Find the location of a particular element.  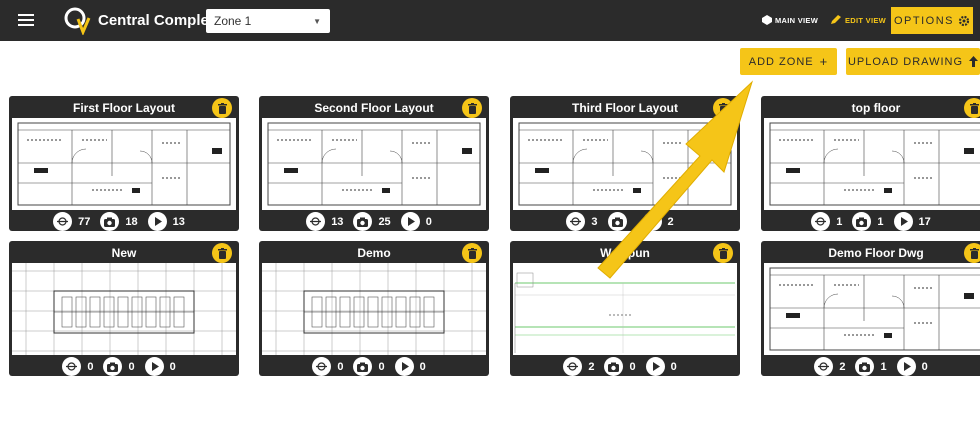

drawing-card: Third Floor Layout 3 2 is located at coordinates (625, 163).